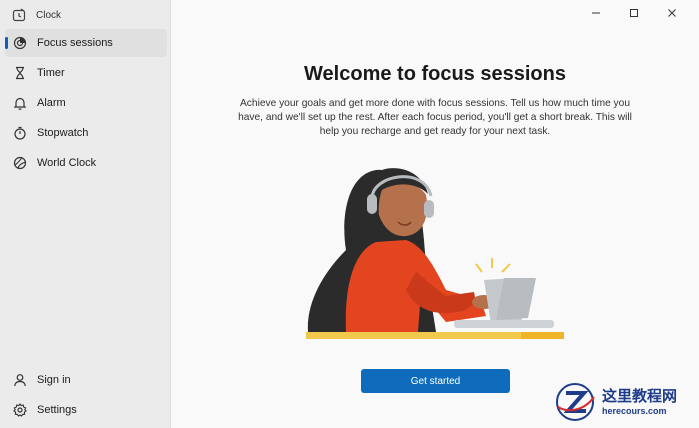 This screenshot has height=428, width=699. What do you see at coordinates (19, 15) in the screenshot?
I see `clock-app-icon` at bounding box center [19, 15].